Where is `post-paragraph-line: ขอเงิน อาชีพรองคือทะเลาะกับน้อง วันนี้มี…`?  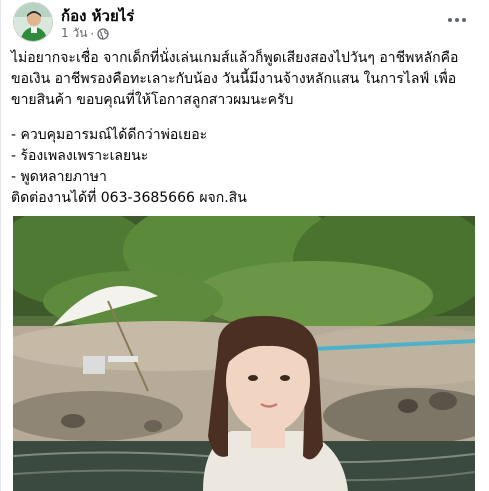 post-paragraph-line: ขอเงิน อาชีพรองคือทะเลาะกับน้อง วันนี้มี… is located at coordinates (234, 79).